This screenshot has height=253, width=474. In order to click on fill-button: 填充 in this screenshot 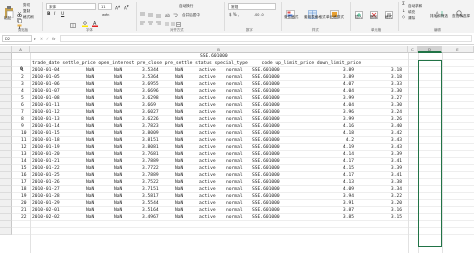, I will do `click(411, 12)`.